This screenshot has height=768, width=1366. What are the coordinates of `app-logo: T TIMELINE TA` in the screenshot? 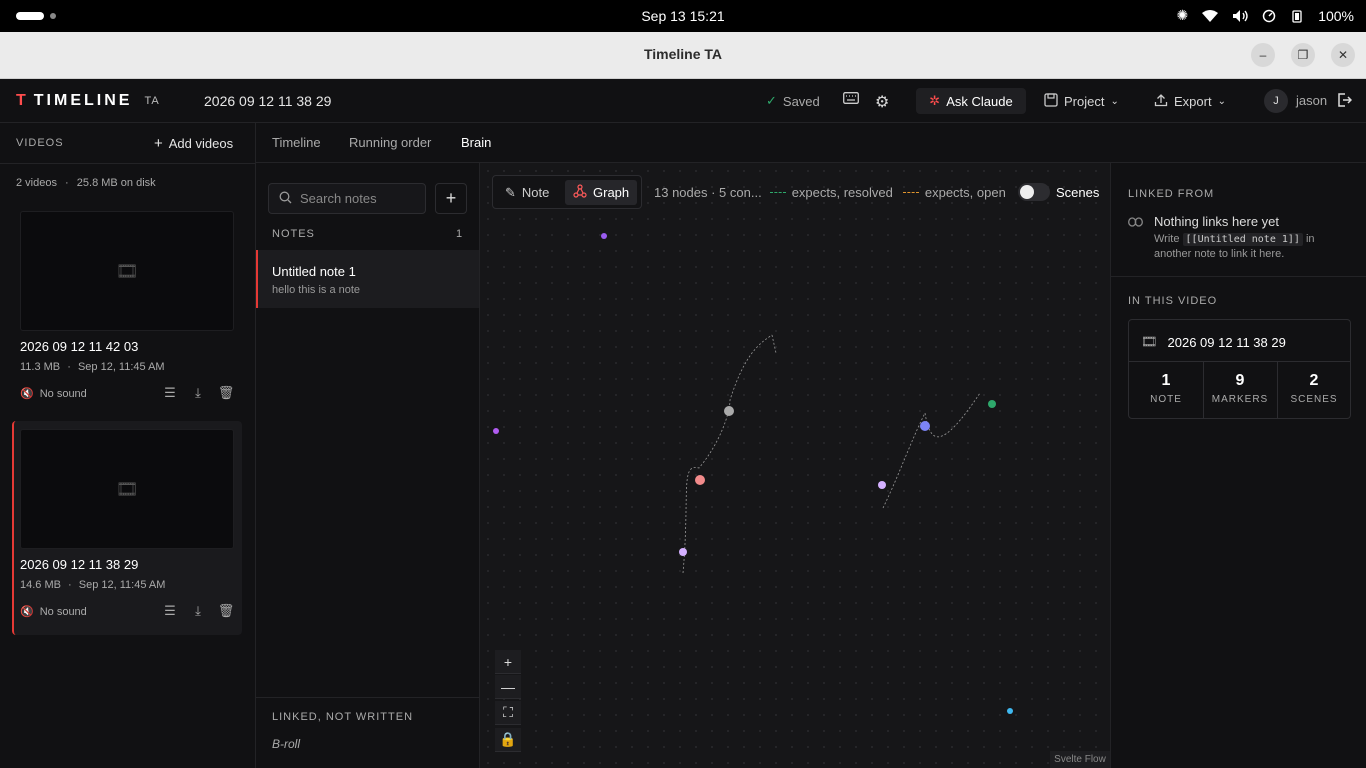 It's located at (88, 101).